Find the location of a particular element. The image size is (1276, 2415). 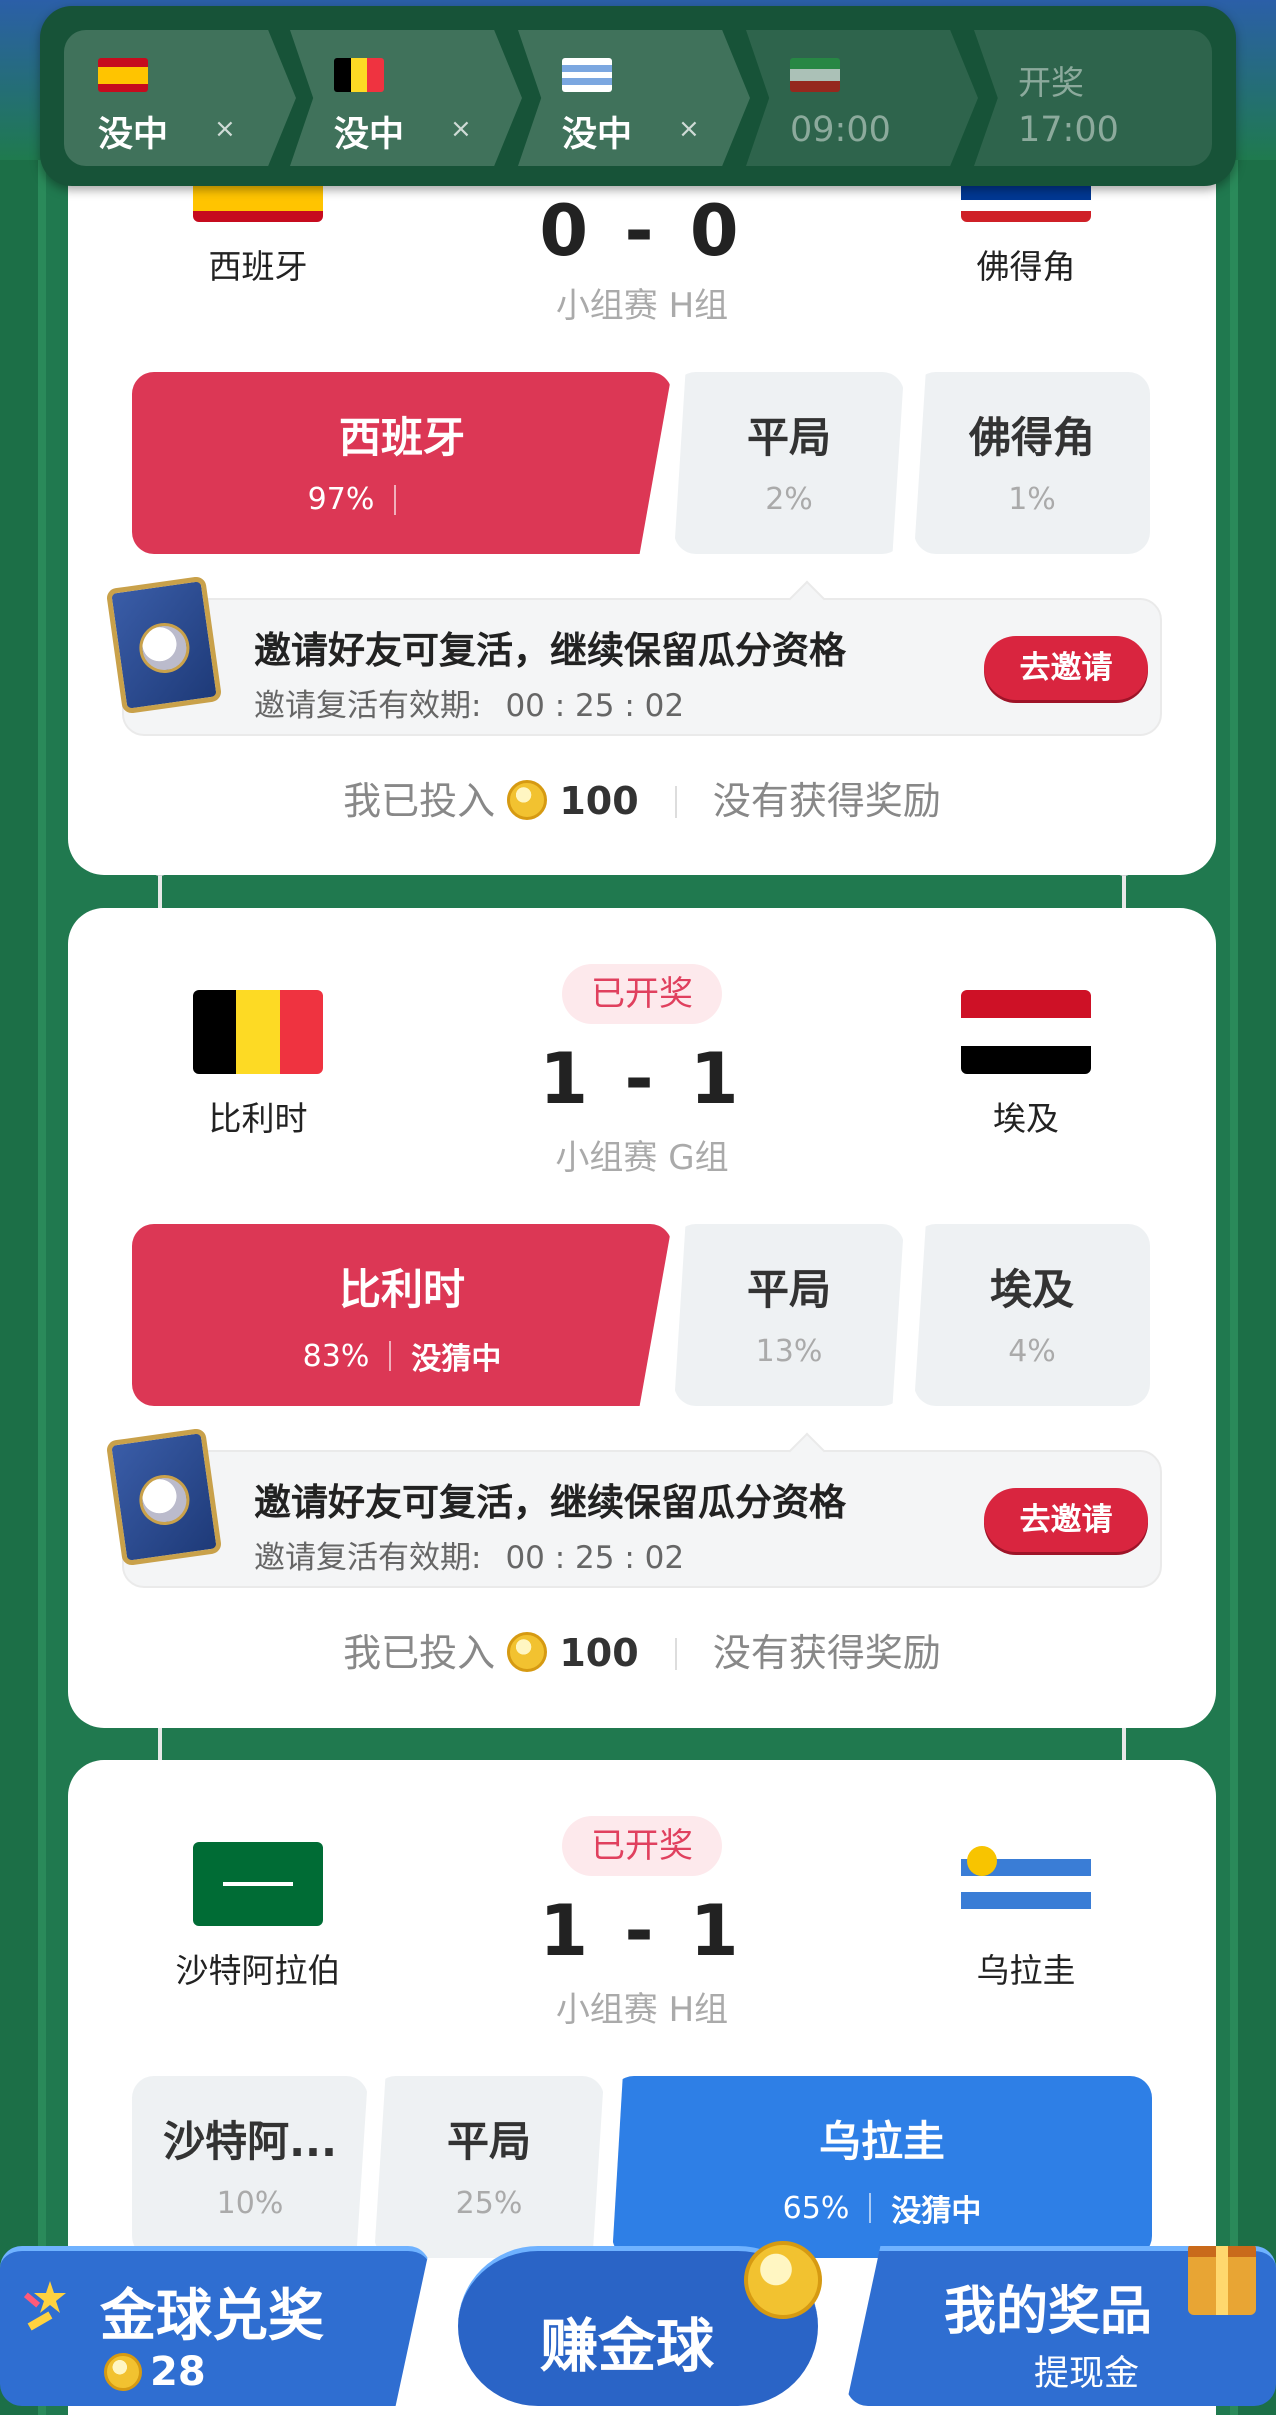

stake-label: 我已投入 is located at coordinates (419, 1653).